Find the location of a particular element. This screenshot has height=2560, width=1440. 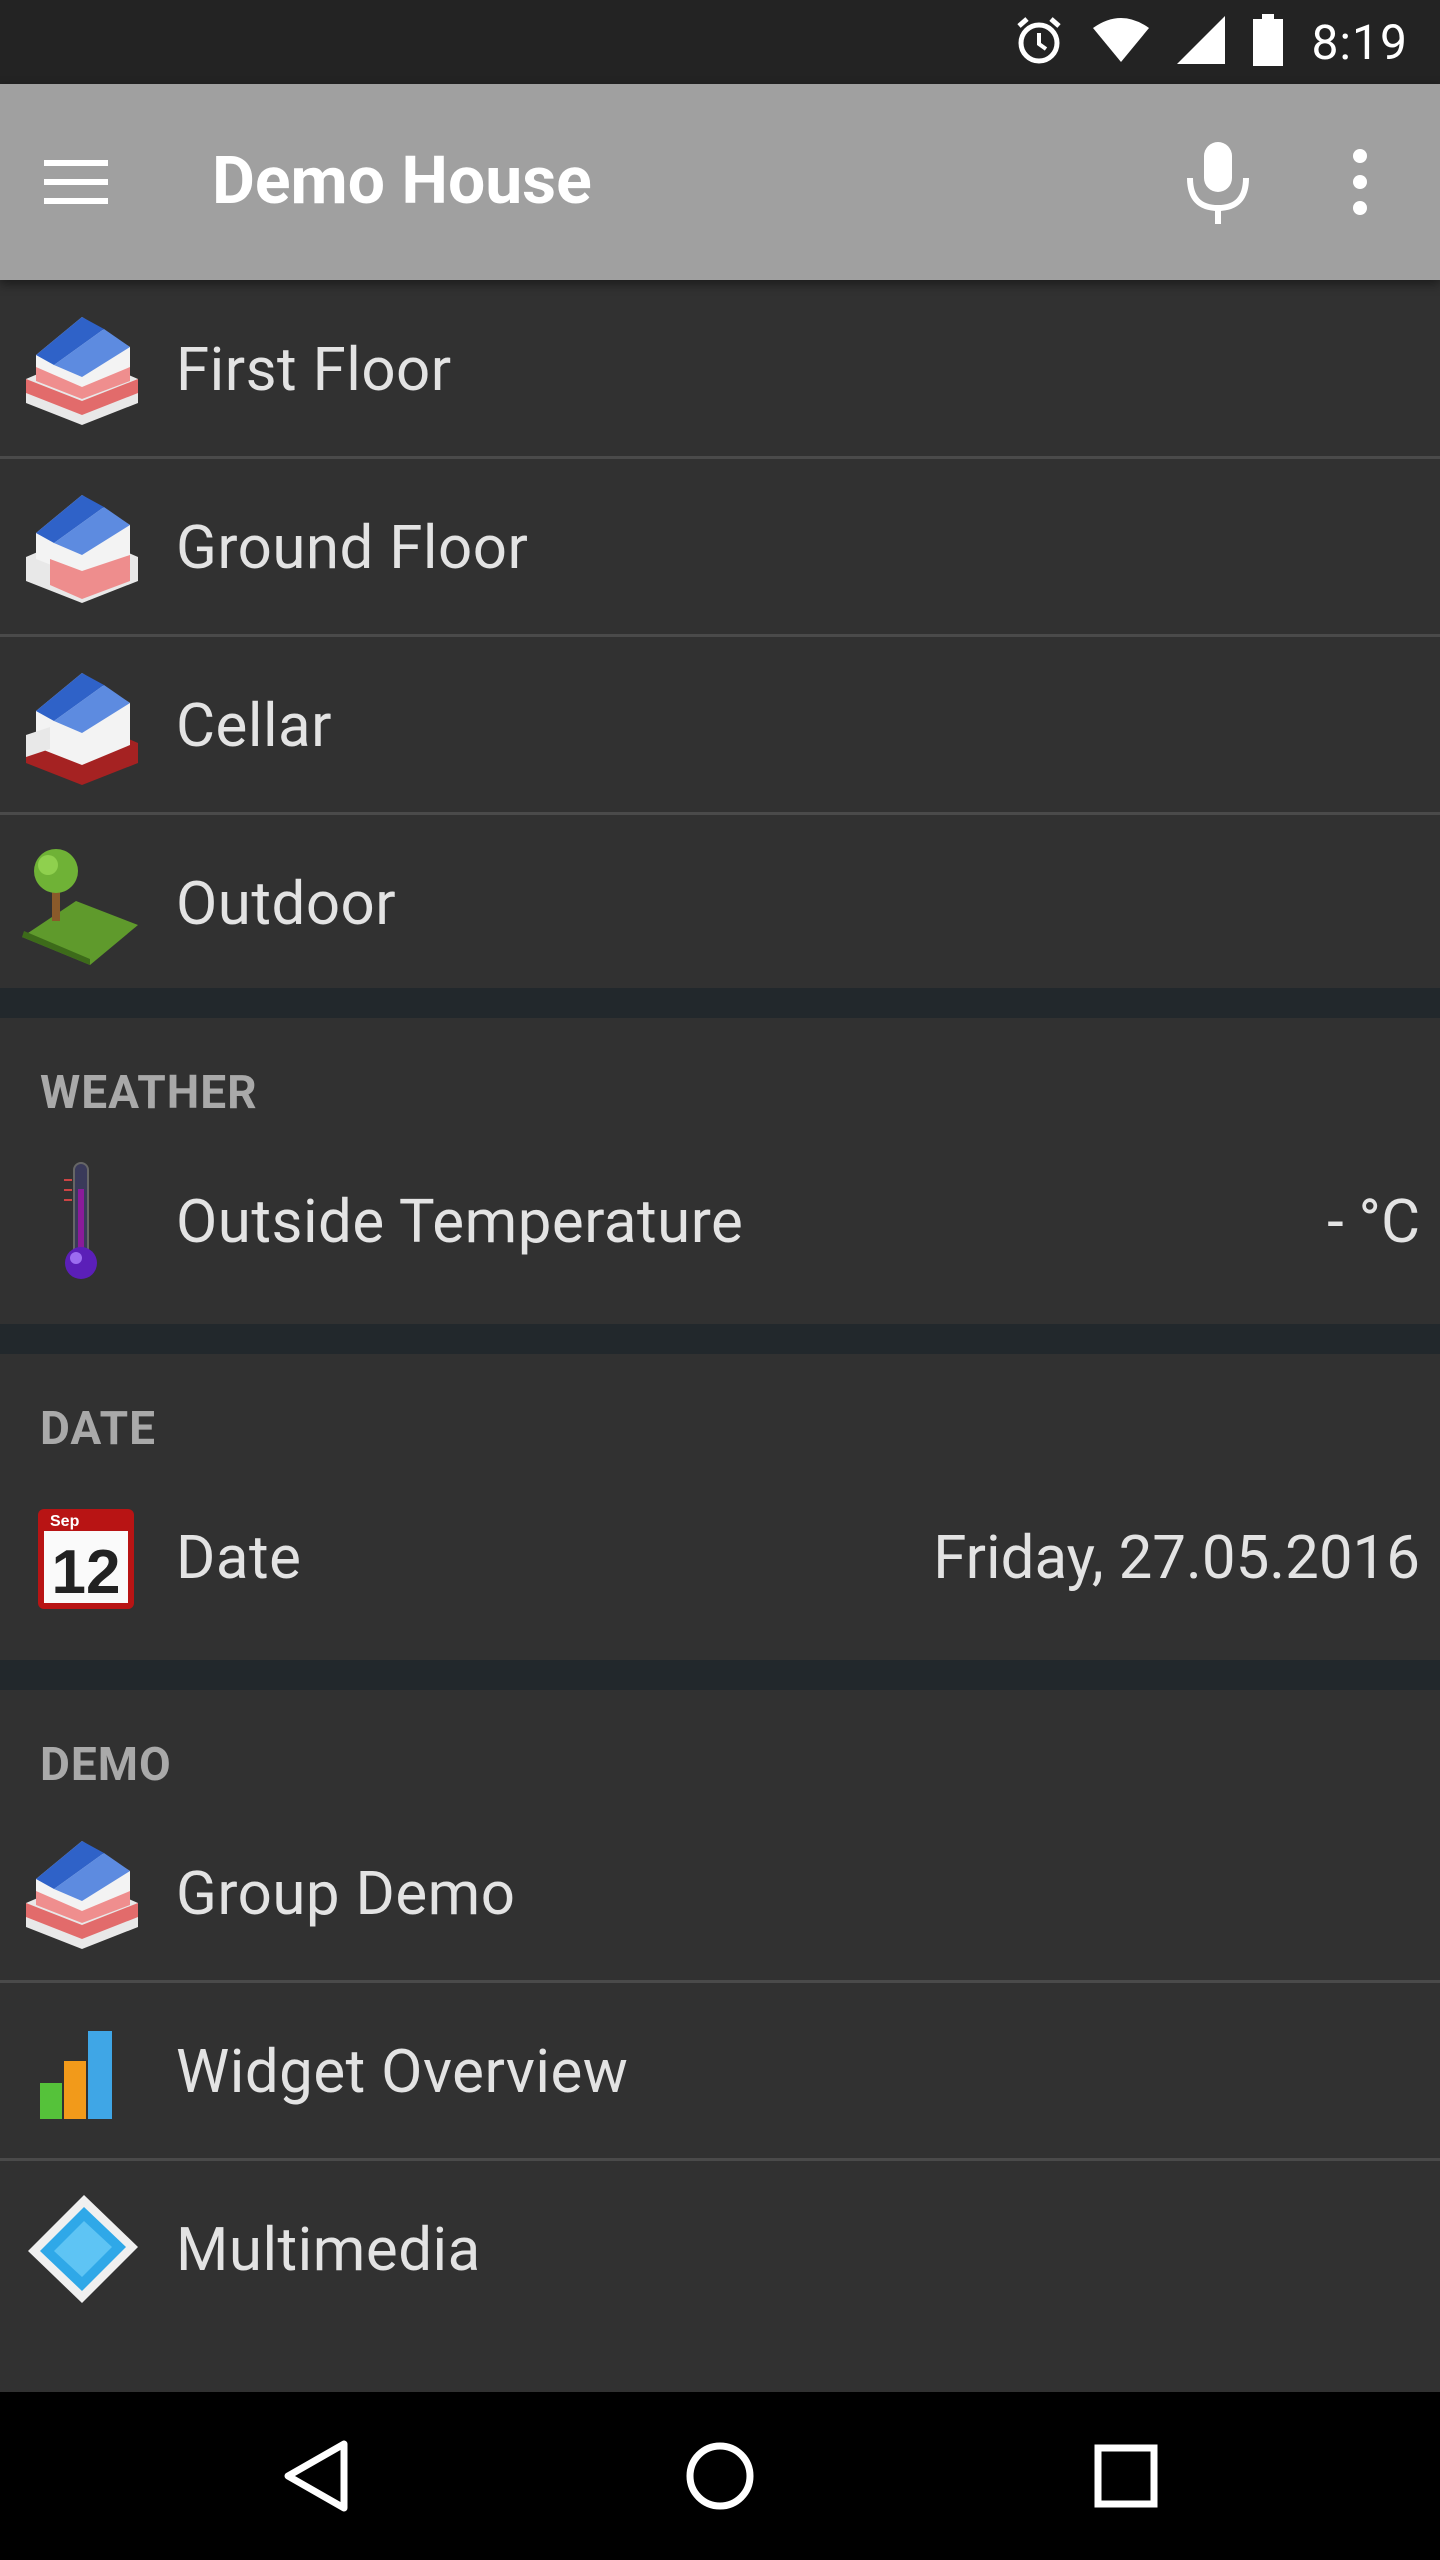

section-header-weather: WEATHER is located at coordinates (149, 1093).